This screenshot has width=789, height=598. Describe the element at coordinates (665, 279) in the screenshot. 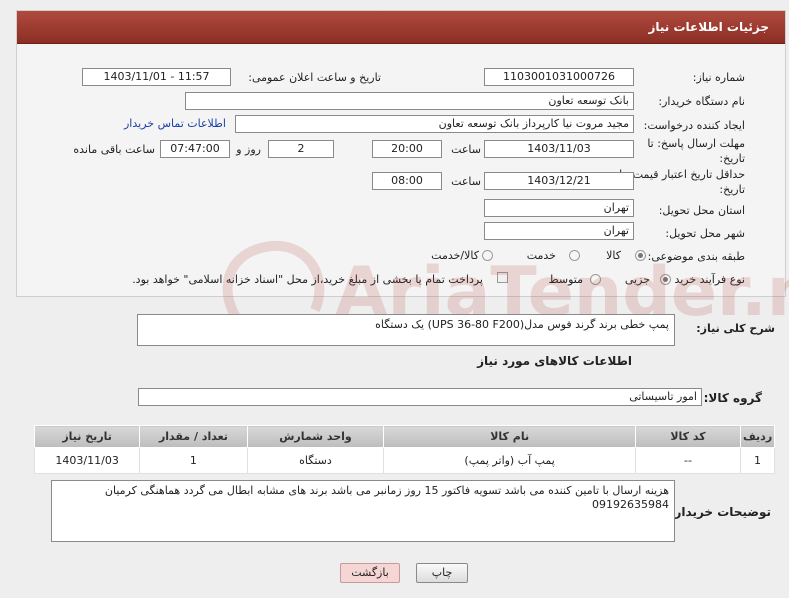

I see `purchase-type-radio-minor` at that location.